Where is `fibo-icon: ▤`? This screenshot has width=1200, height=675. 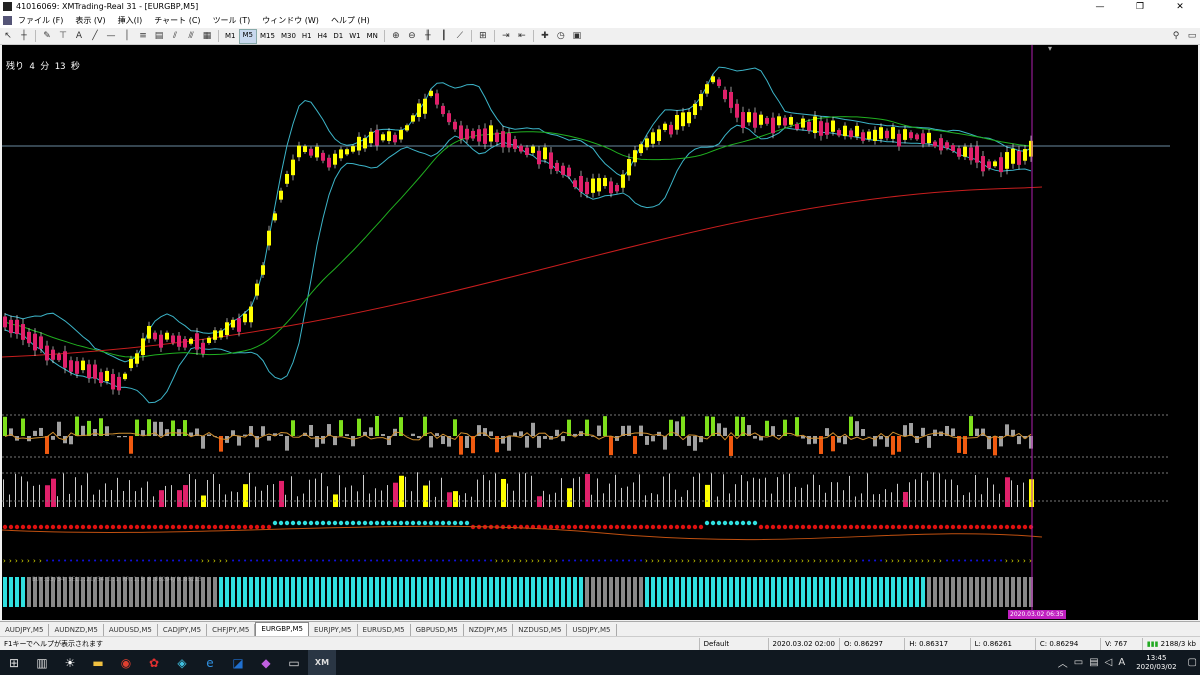
fibo-icon: ▤ is located at coordinates (159, 36).